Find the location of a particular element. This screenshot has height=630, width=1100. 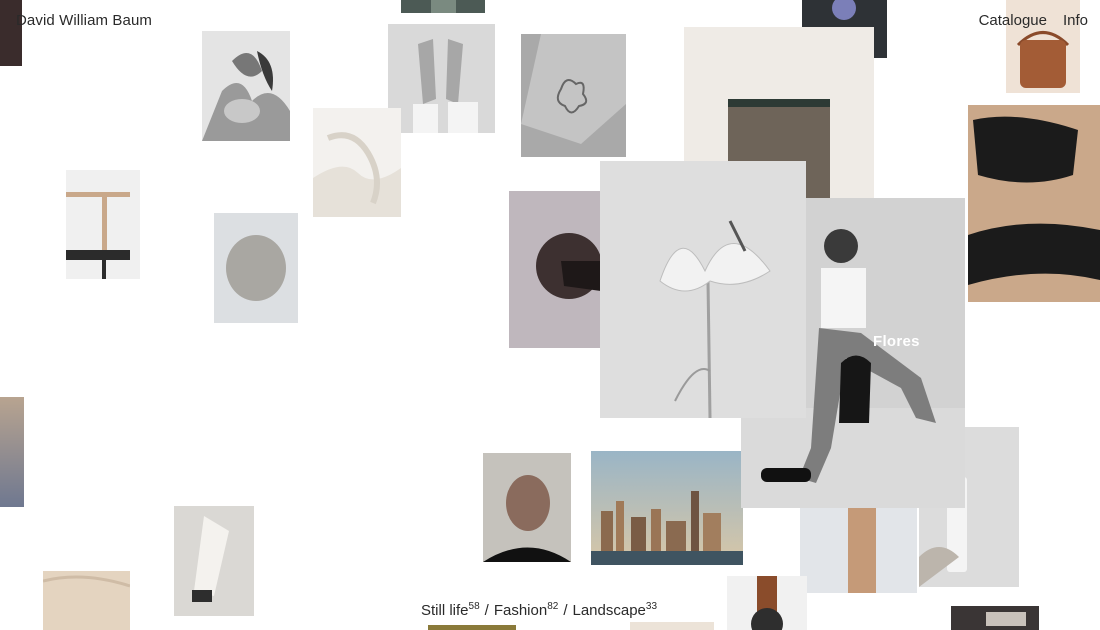

category-filter: Still life58/Fashion82/Landscape33 is located at coordinates (539, 610).